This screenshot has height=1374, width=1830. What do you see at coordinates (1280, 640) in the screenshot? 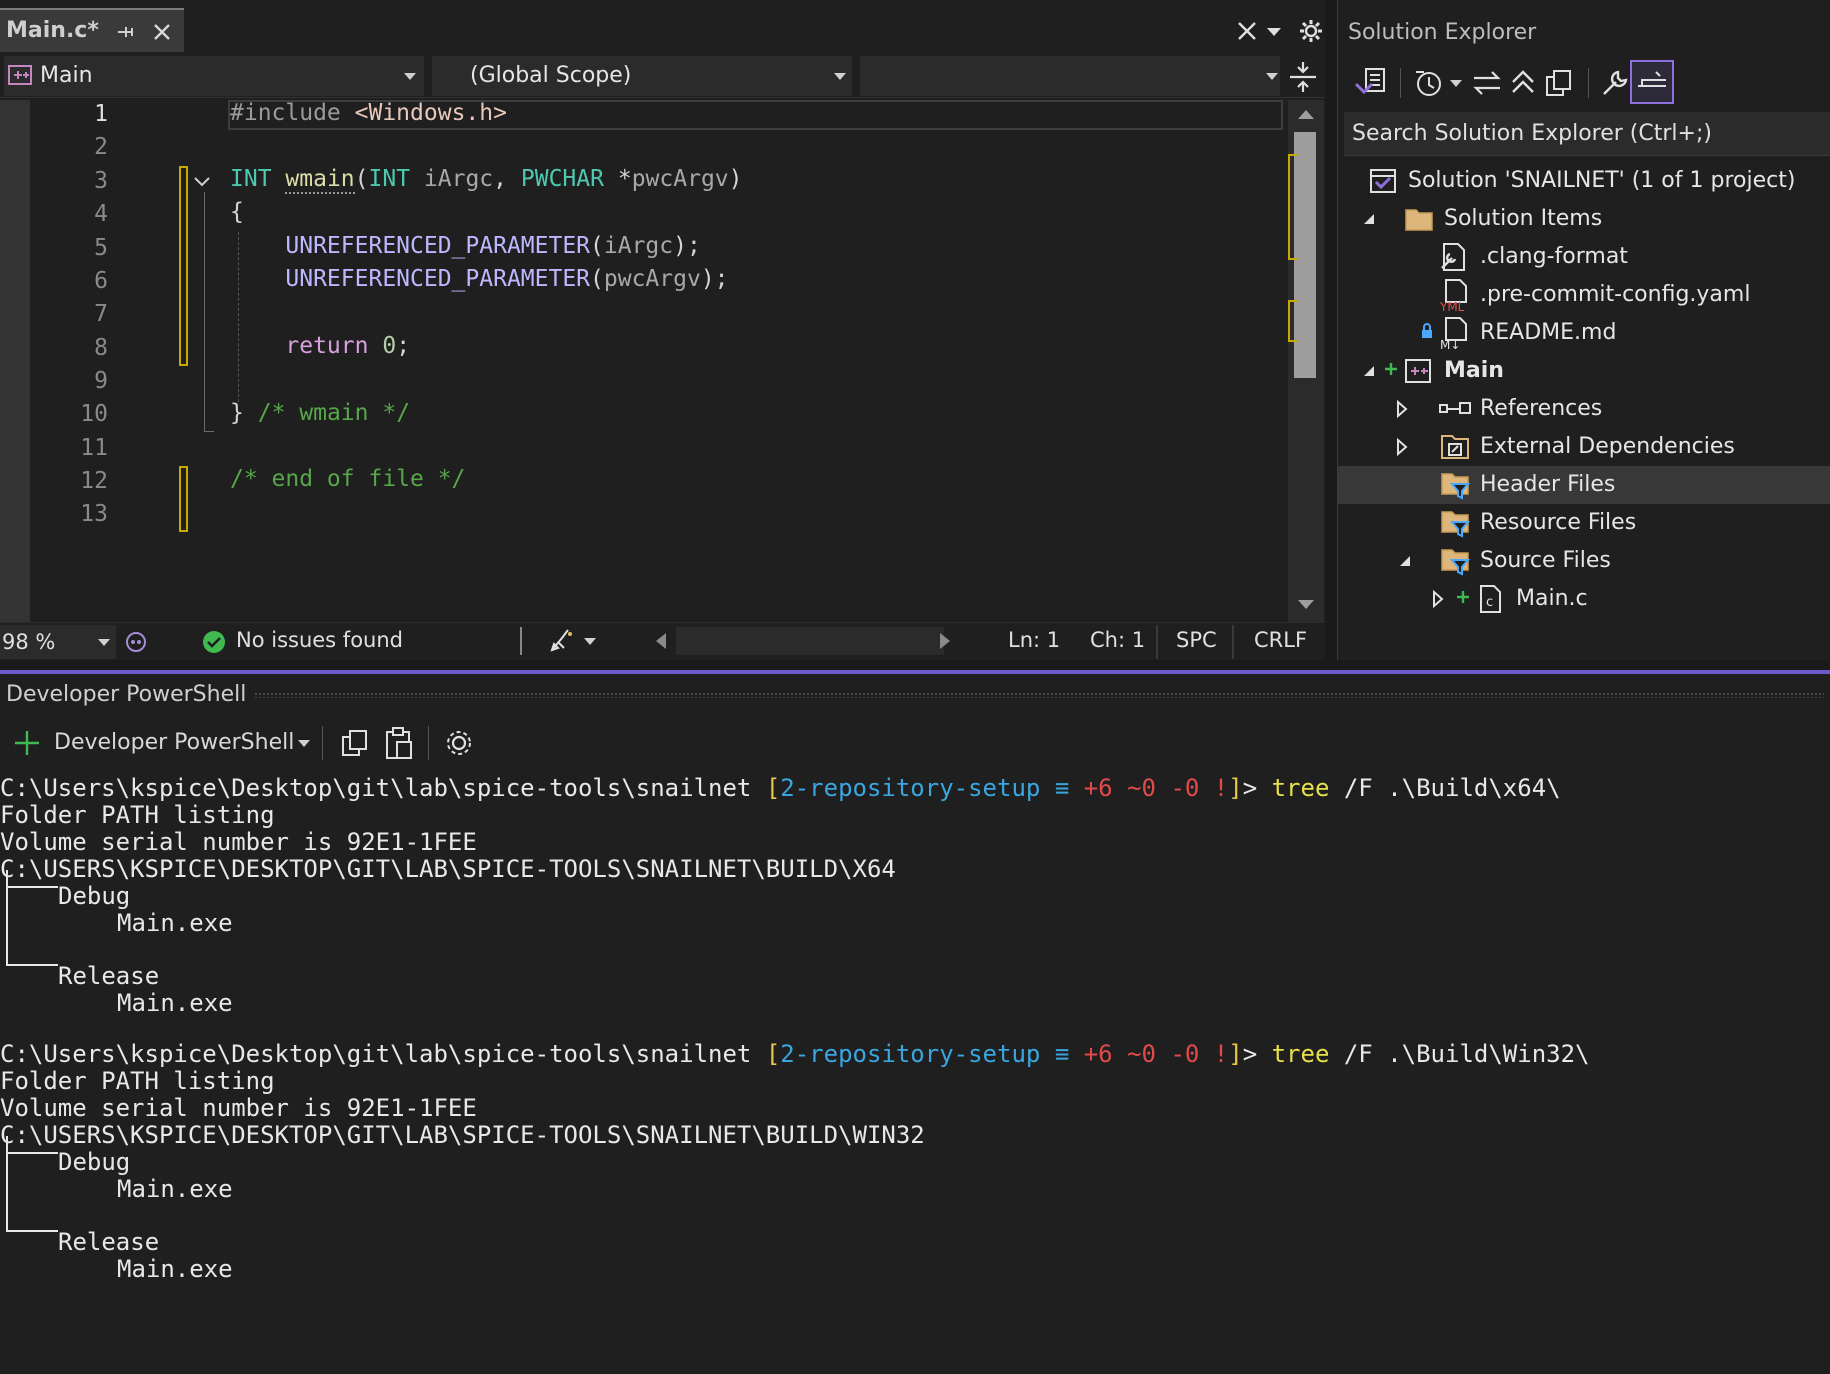
I see `line-ending-indicator: CRLF` at bounding box center [1280, 640].